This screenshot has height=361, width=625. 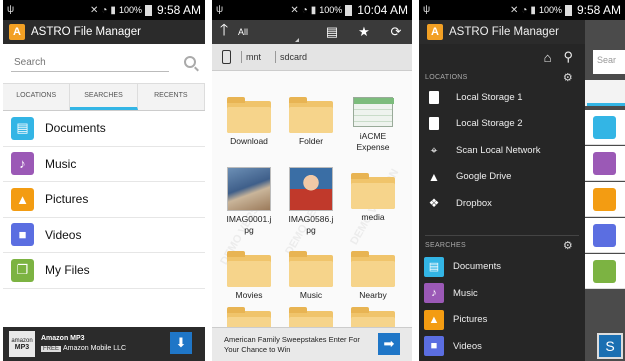 I want to click on search-icon: ⚲, so click(x=568, y=57).